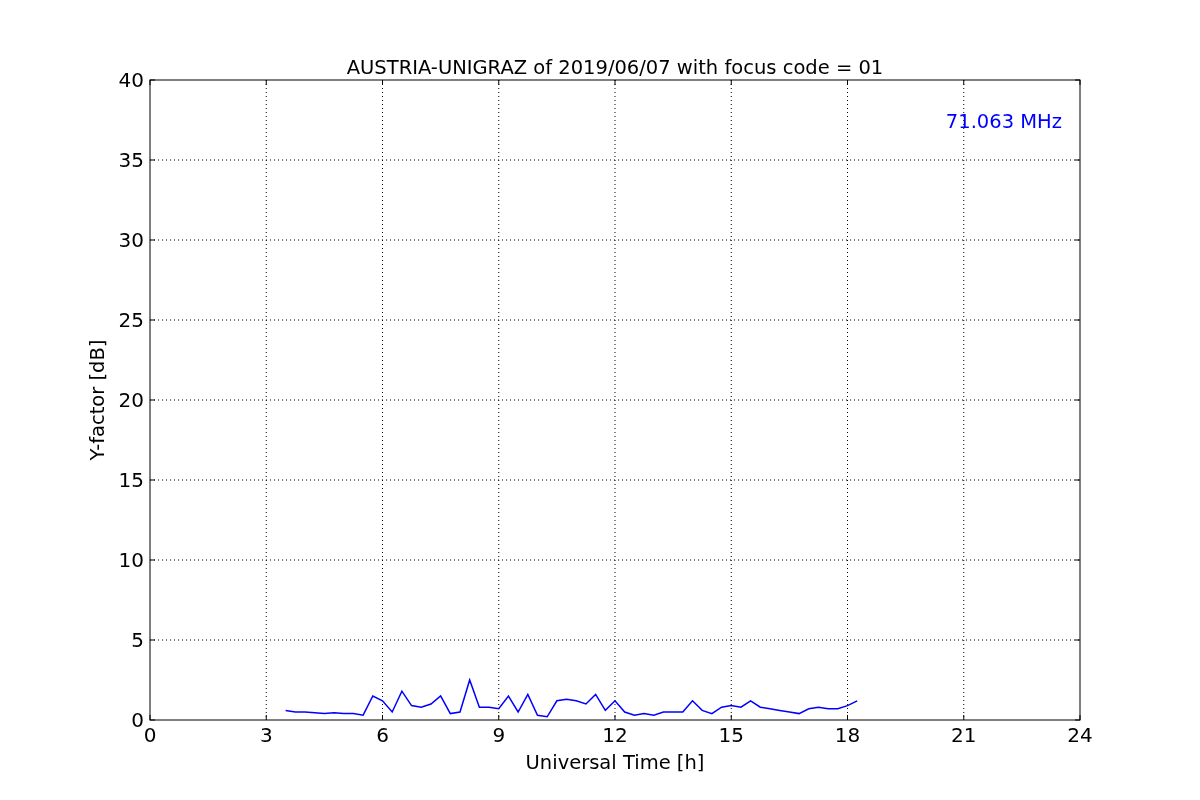 The width and height of the screenshot is (1200, 800). What do you see at coordinates (266, 735) in the screenshot?
I see `x-tick-label: 3` at bounding box center [266, 735].